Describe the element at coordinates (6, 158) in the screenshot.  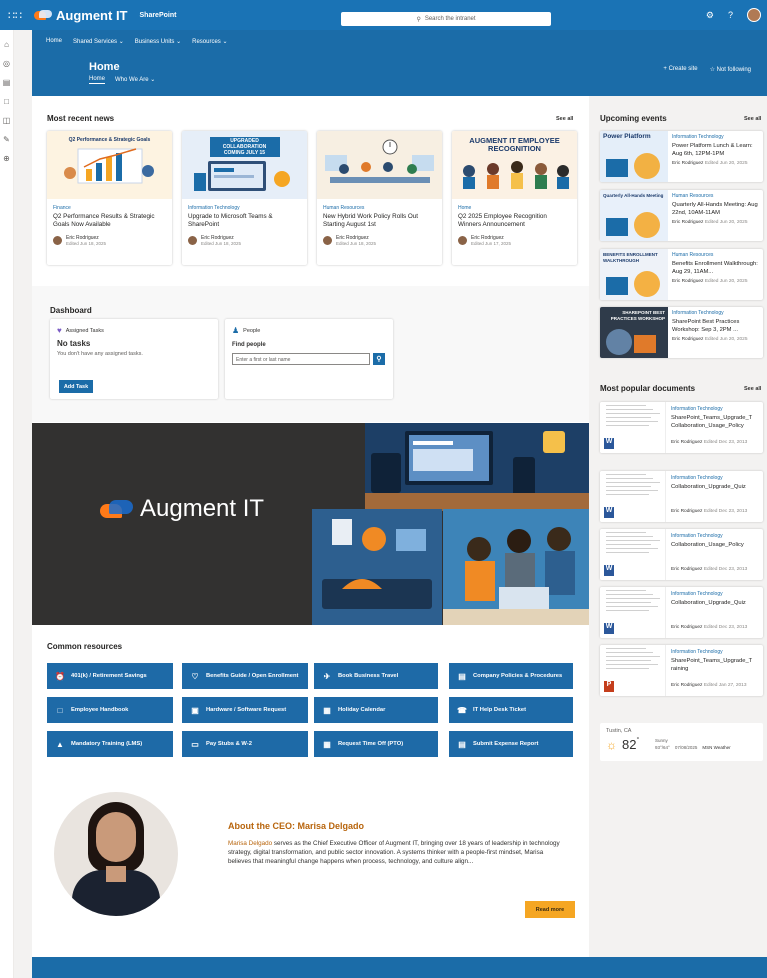
I see `add-icon: ⊕` at that location.